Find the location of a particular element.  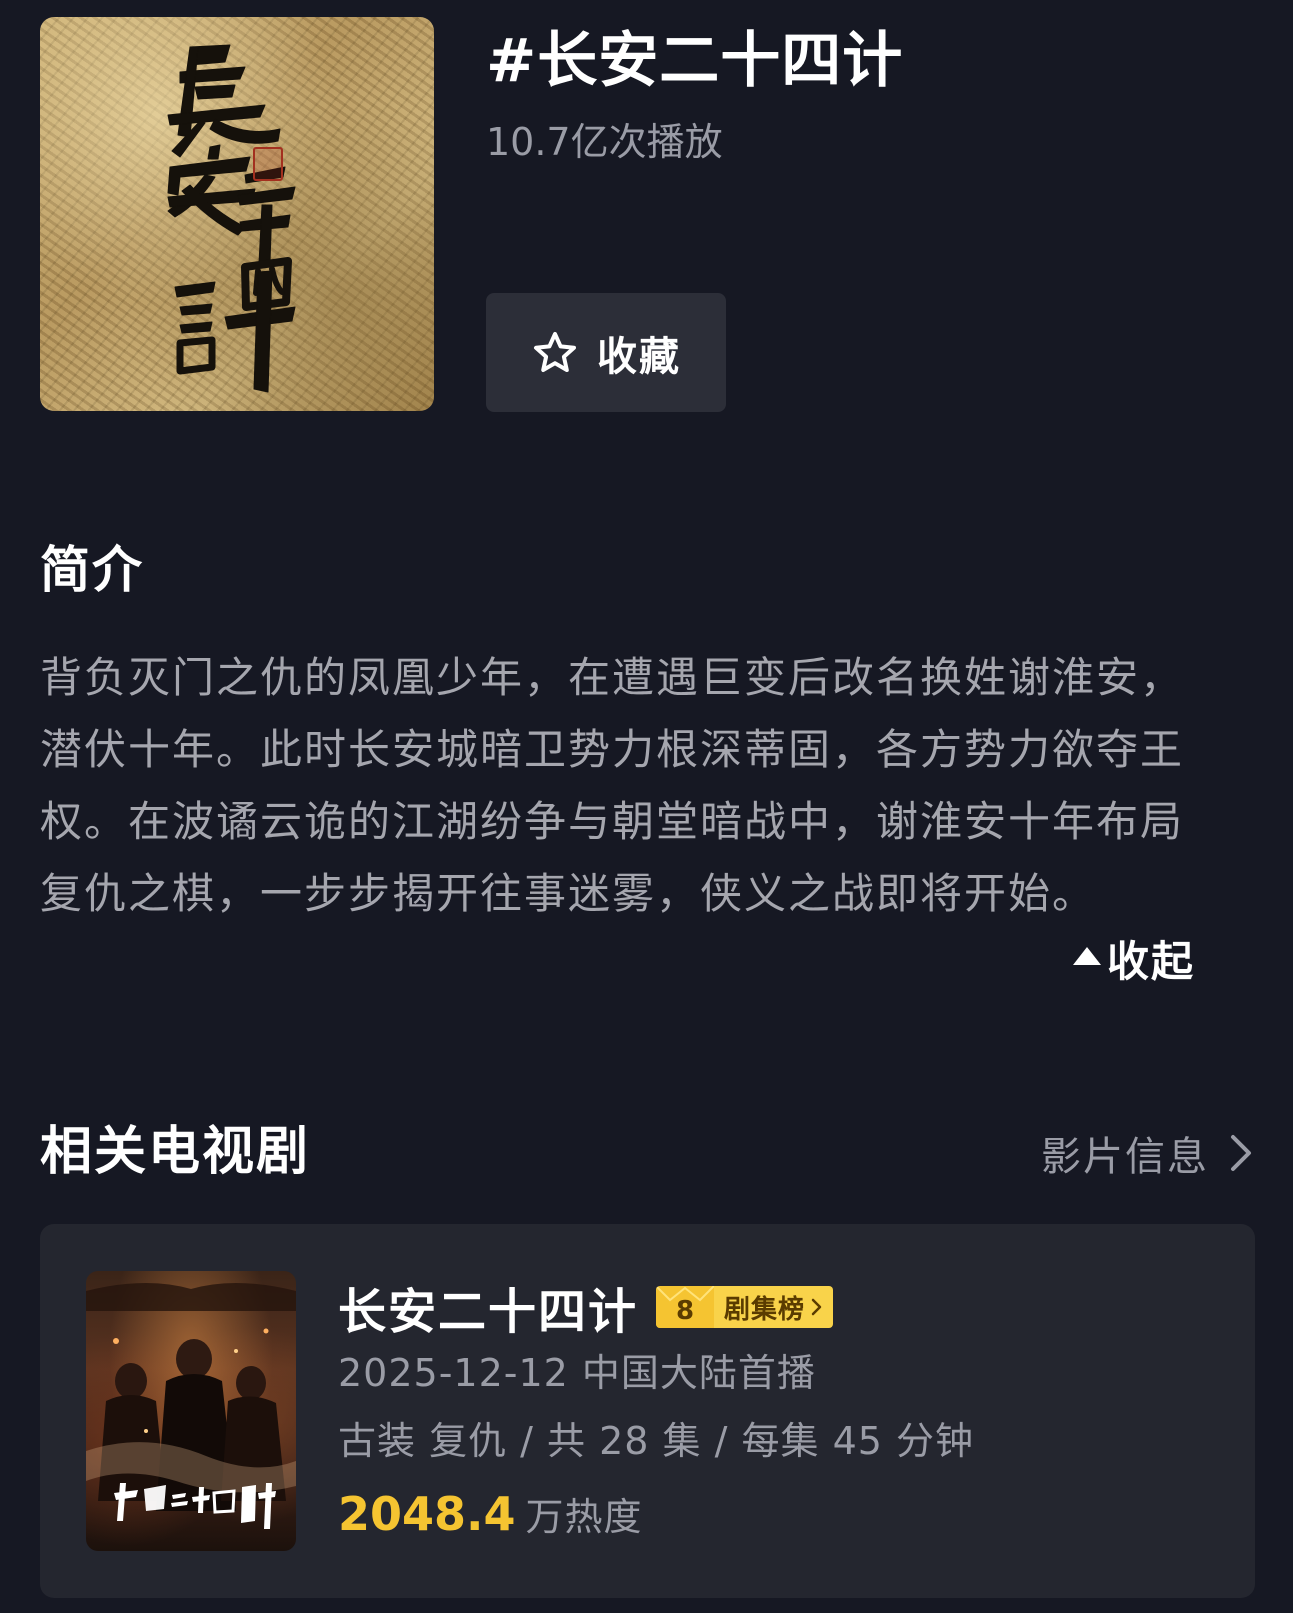

related-dramas-heading: 相关电视剧 is located at coordinates (175, 1152).